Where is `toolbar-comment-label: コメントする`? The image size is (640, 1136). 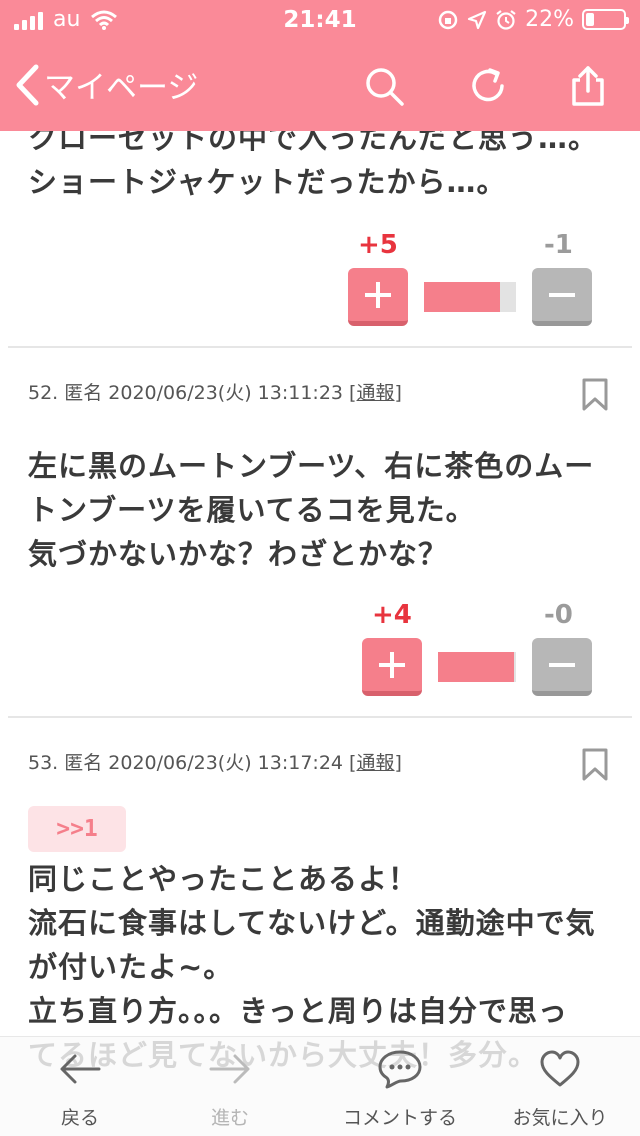
toolbar-comment-label: コメントする is located at coordinates (399, 1118).